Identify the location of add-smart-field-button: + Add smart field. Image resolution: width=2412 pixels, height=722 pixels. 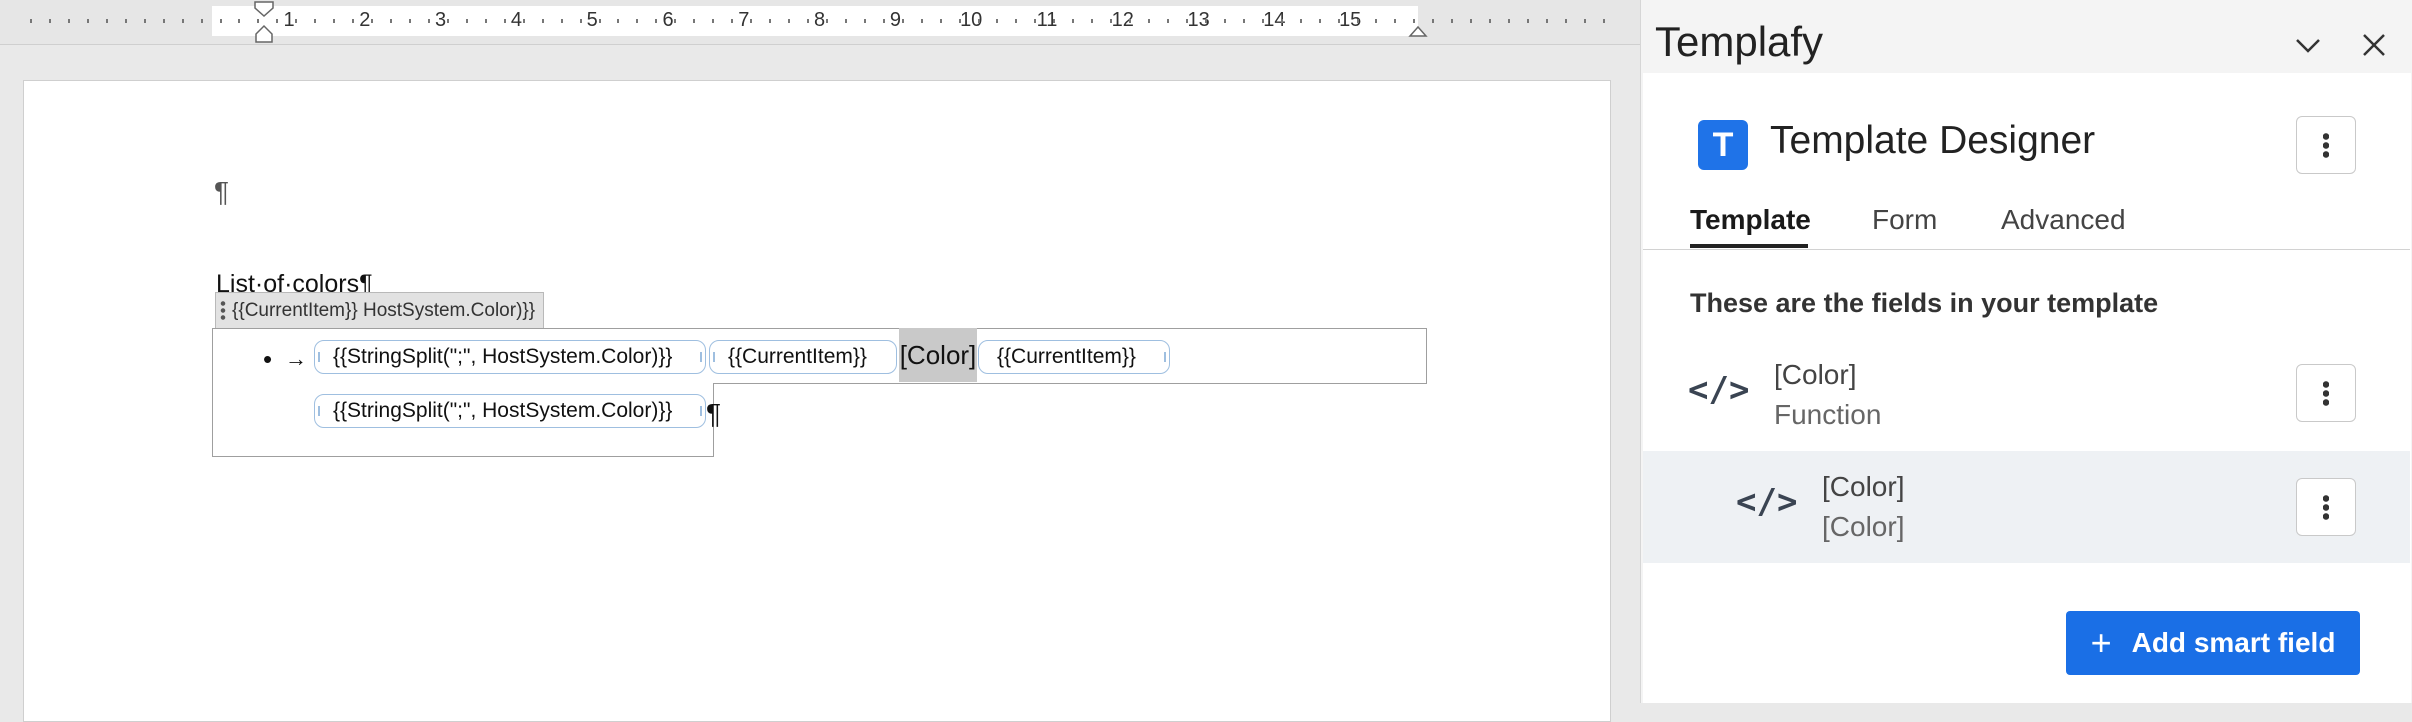
(2213, 643).